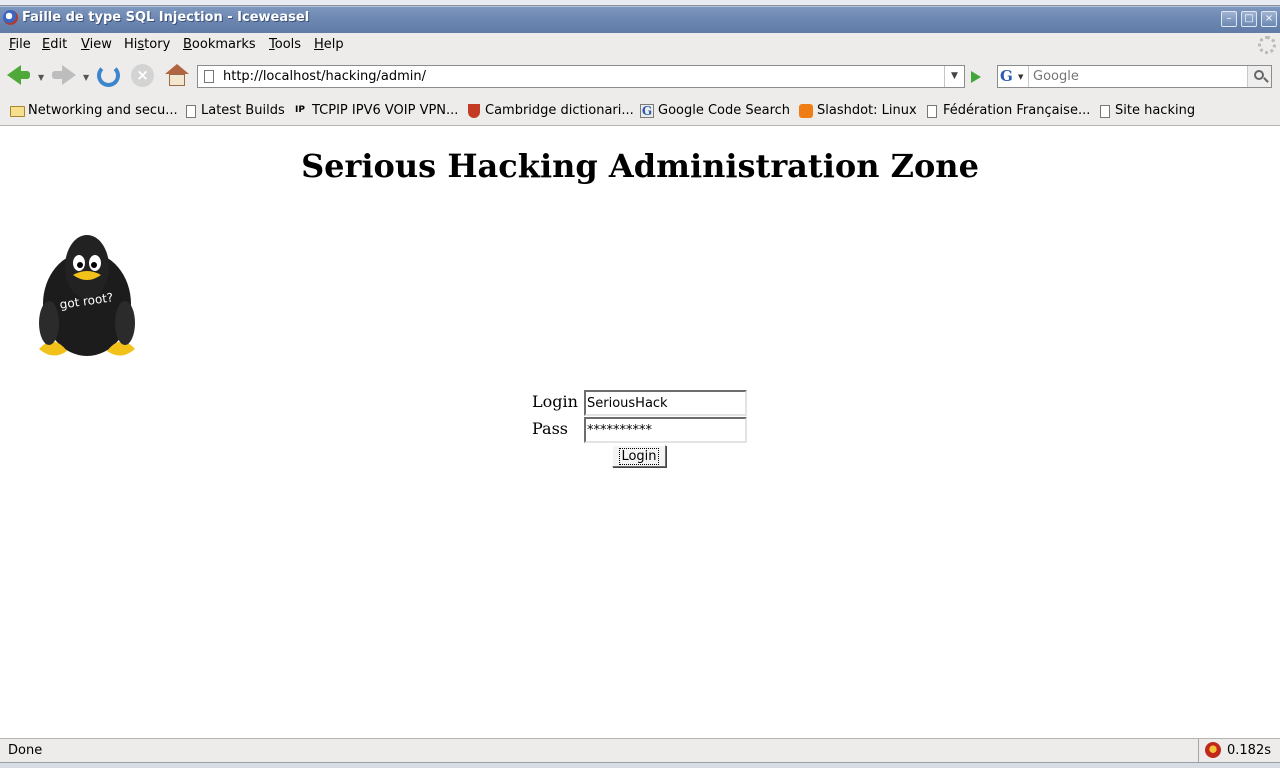 This screenshot has width=1280, height=768. Describe the element at coordinates (867, 110) in the screenshot. I see `bookmark-slashdot-linux: Slashdot: Linux` at that location.